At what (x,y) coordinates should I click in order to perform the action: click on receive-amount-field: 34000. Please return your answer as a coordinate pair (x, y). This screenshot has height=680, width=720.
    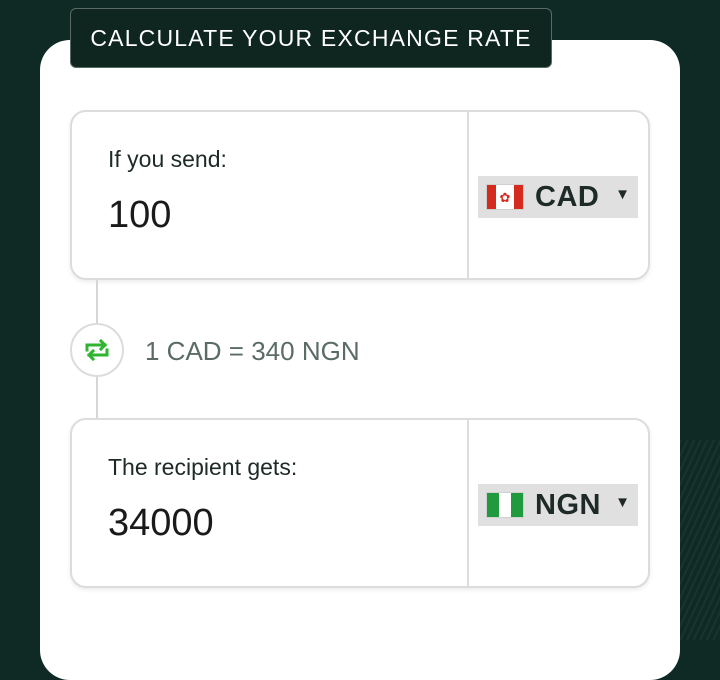
    Looking at the image, I should click on (161, 523).